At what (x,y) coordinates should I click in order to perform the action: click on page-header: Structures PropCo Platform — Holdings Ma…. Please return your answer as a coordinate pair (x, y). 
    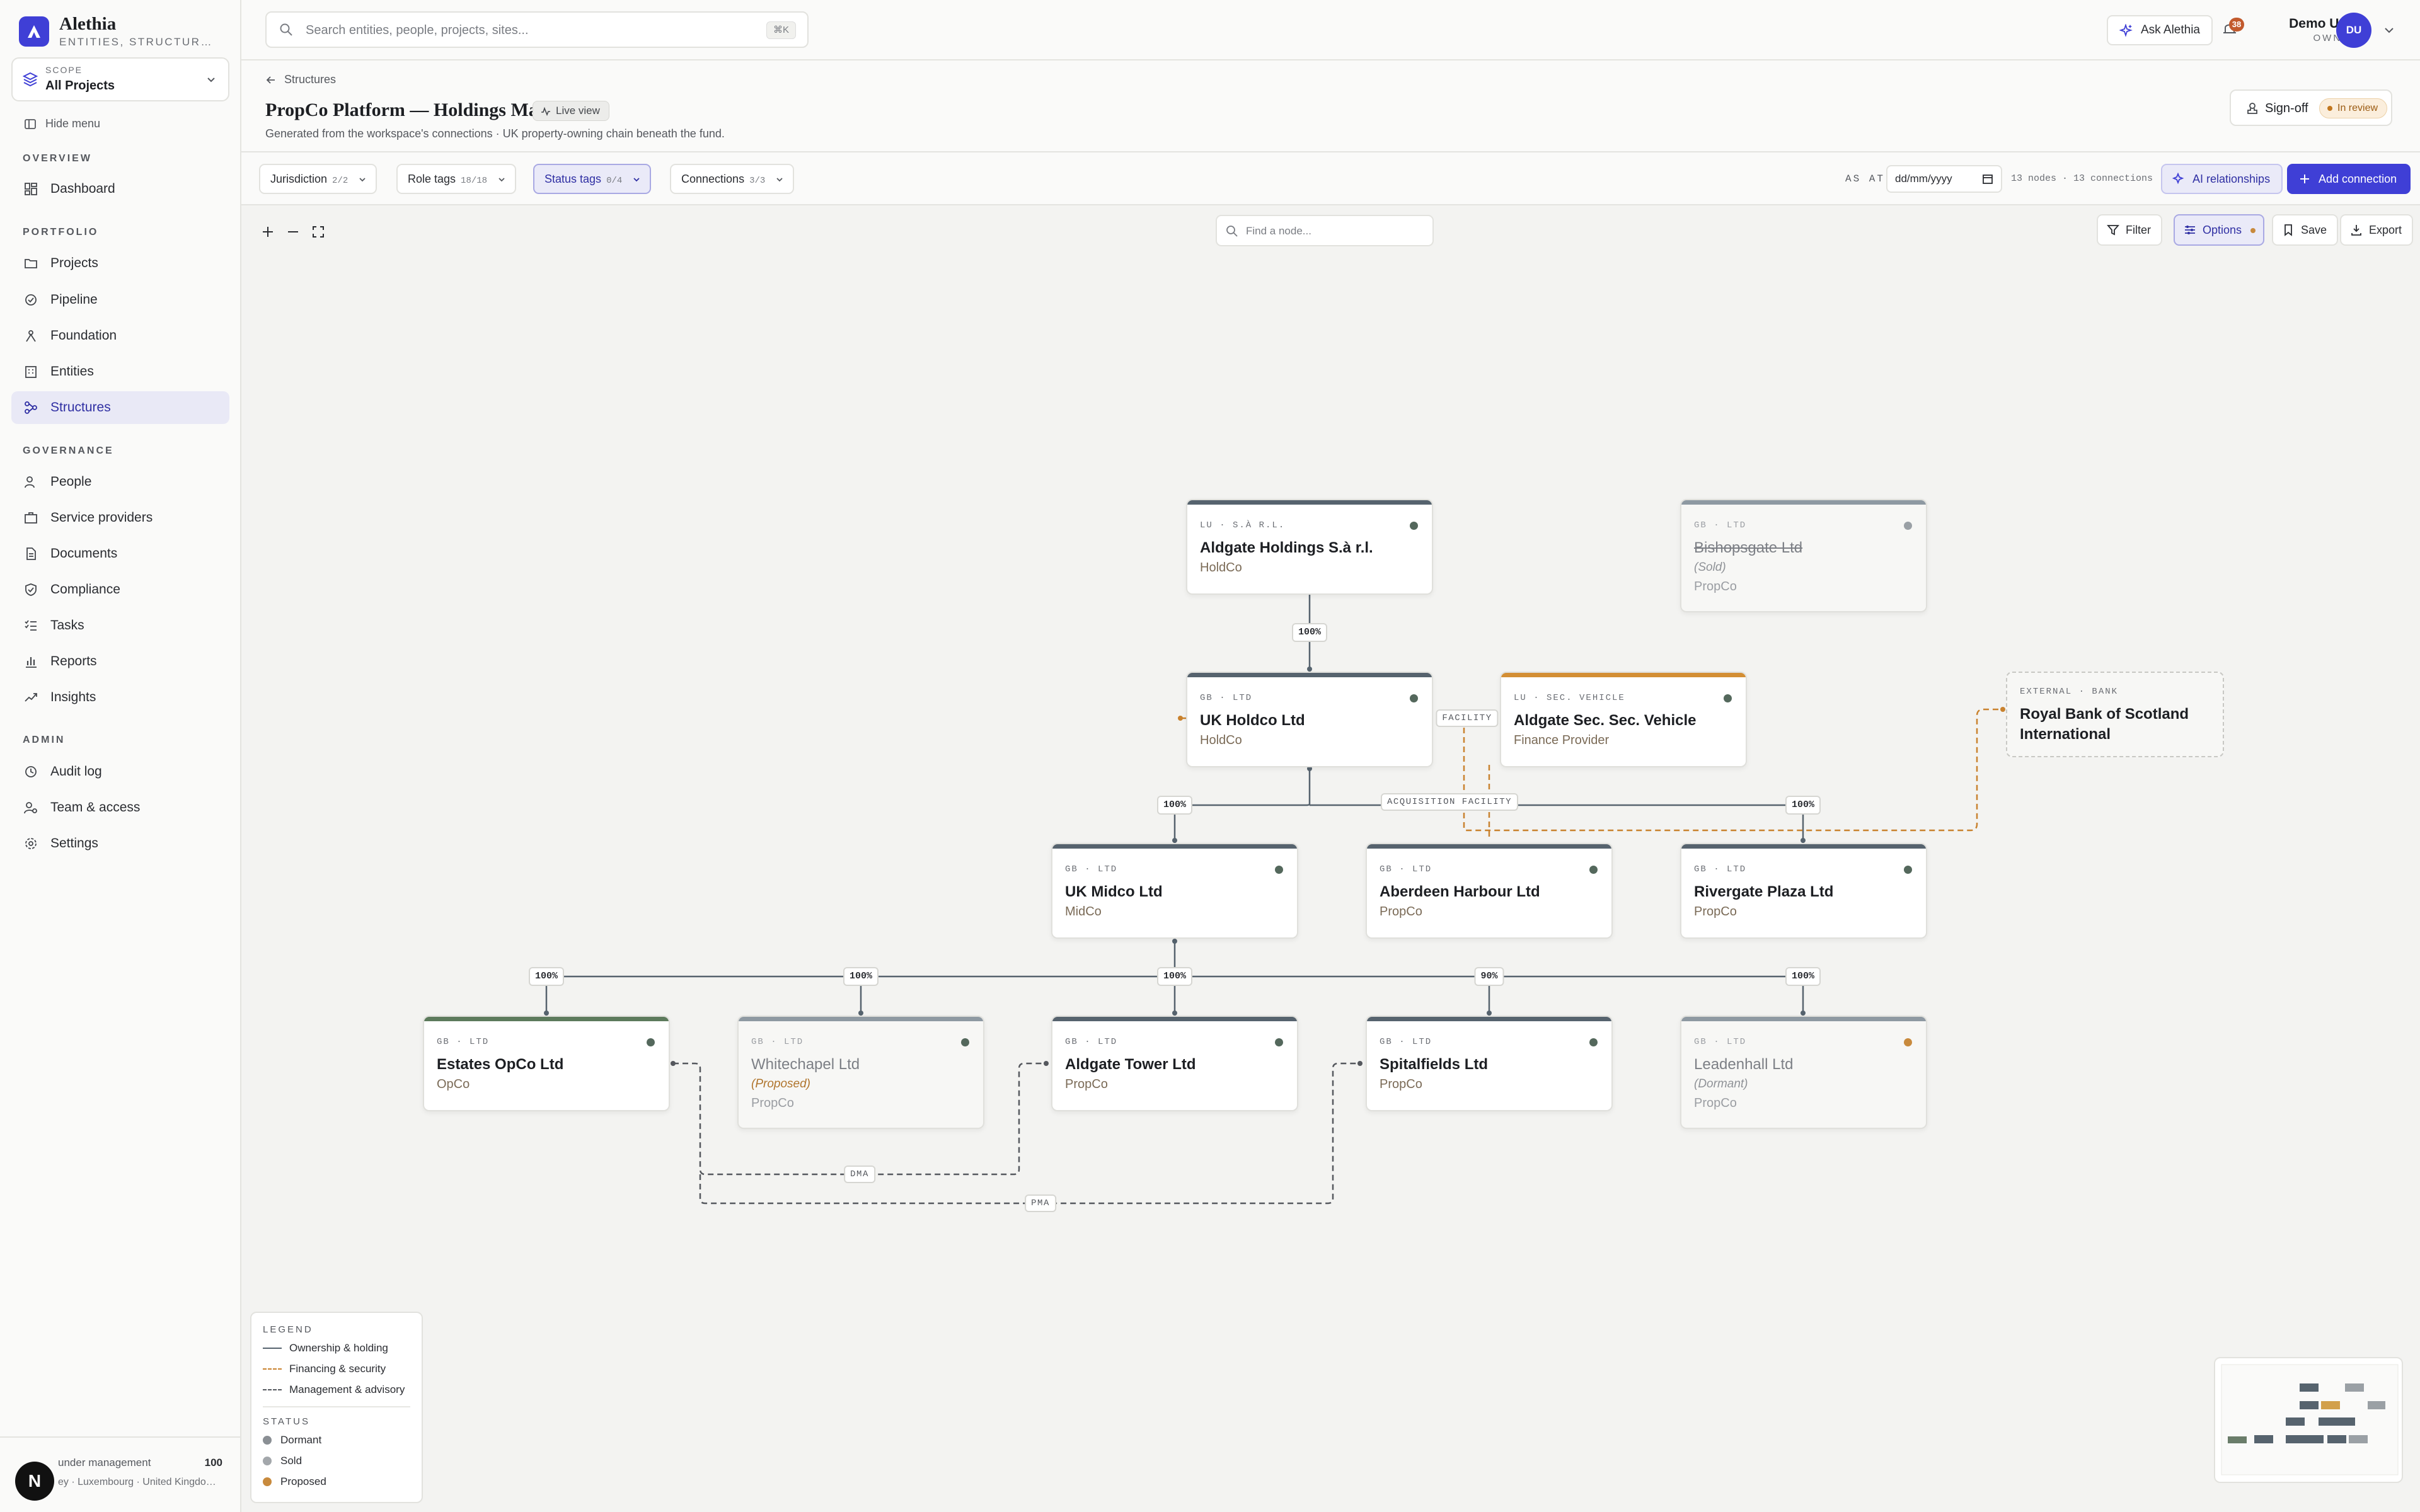
    Looking at the image, I should click on (1330, 106).